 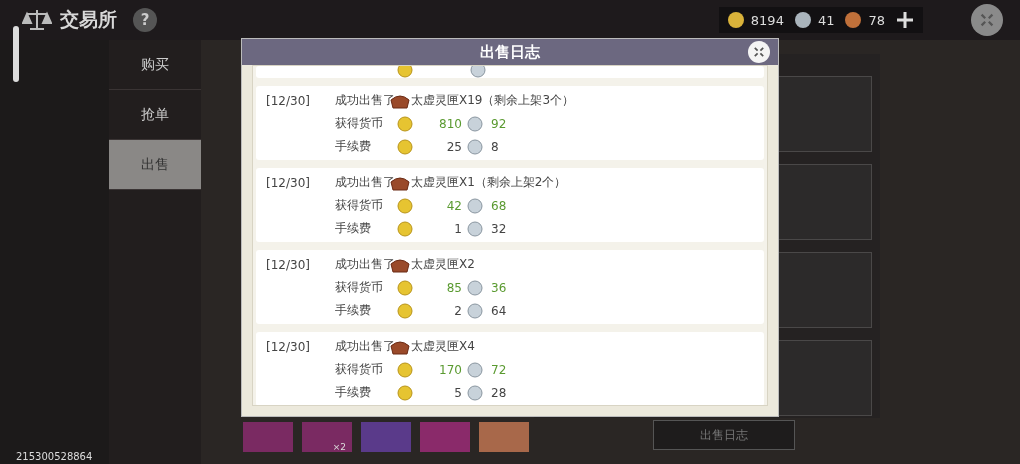 I want to click on item-count: ×2, so click(x=339, y=447).